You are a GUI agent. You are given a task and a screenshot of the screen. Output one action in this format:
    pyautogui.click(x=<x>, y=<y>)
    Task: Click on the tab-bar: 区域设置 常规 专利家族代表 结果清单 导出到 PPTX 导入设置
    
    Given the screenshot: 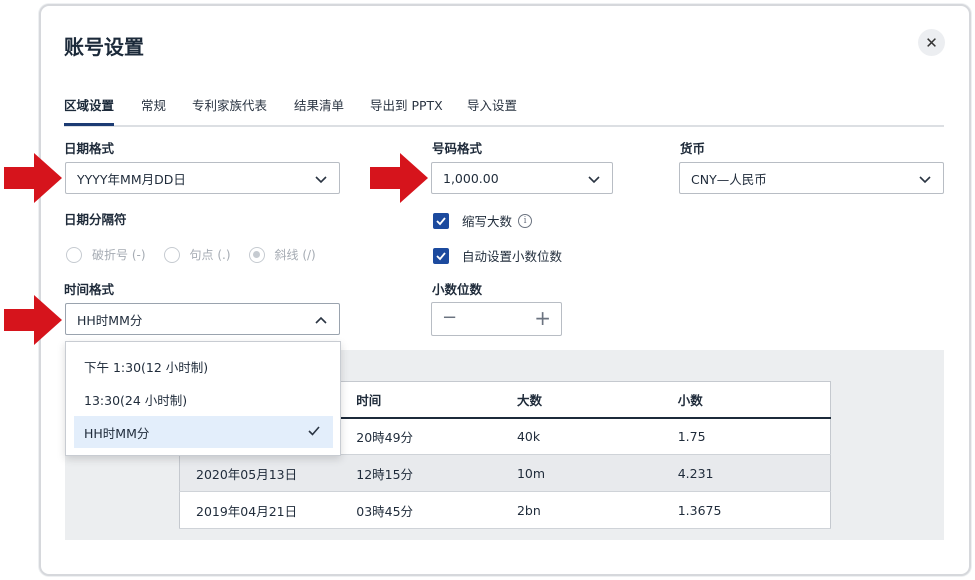 What is the action you would take?
    pyautogui.click(x=504, y=111)
    